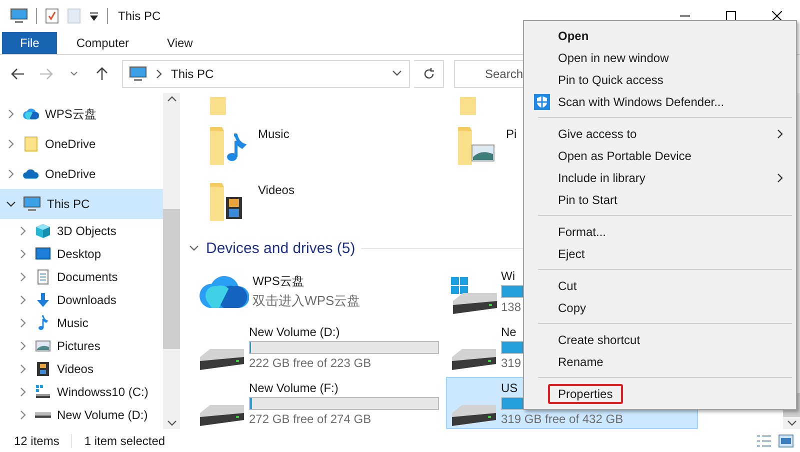 This screenshot has height=452, width=800. I want to click on address-path: This PC, so click(192, 74).